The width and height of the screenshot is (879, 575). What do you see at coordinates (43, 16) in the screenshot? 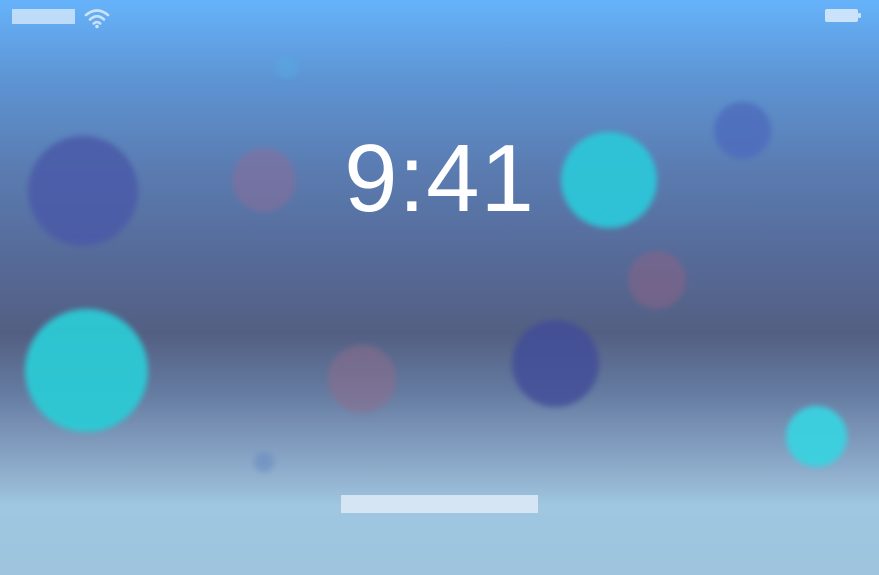
I see `carrier-placeholder` at bounding box center [43, 16].